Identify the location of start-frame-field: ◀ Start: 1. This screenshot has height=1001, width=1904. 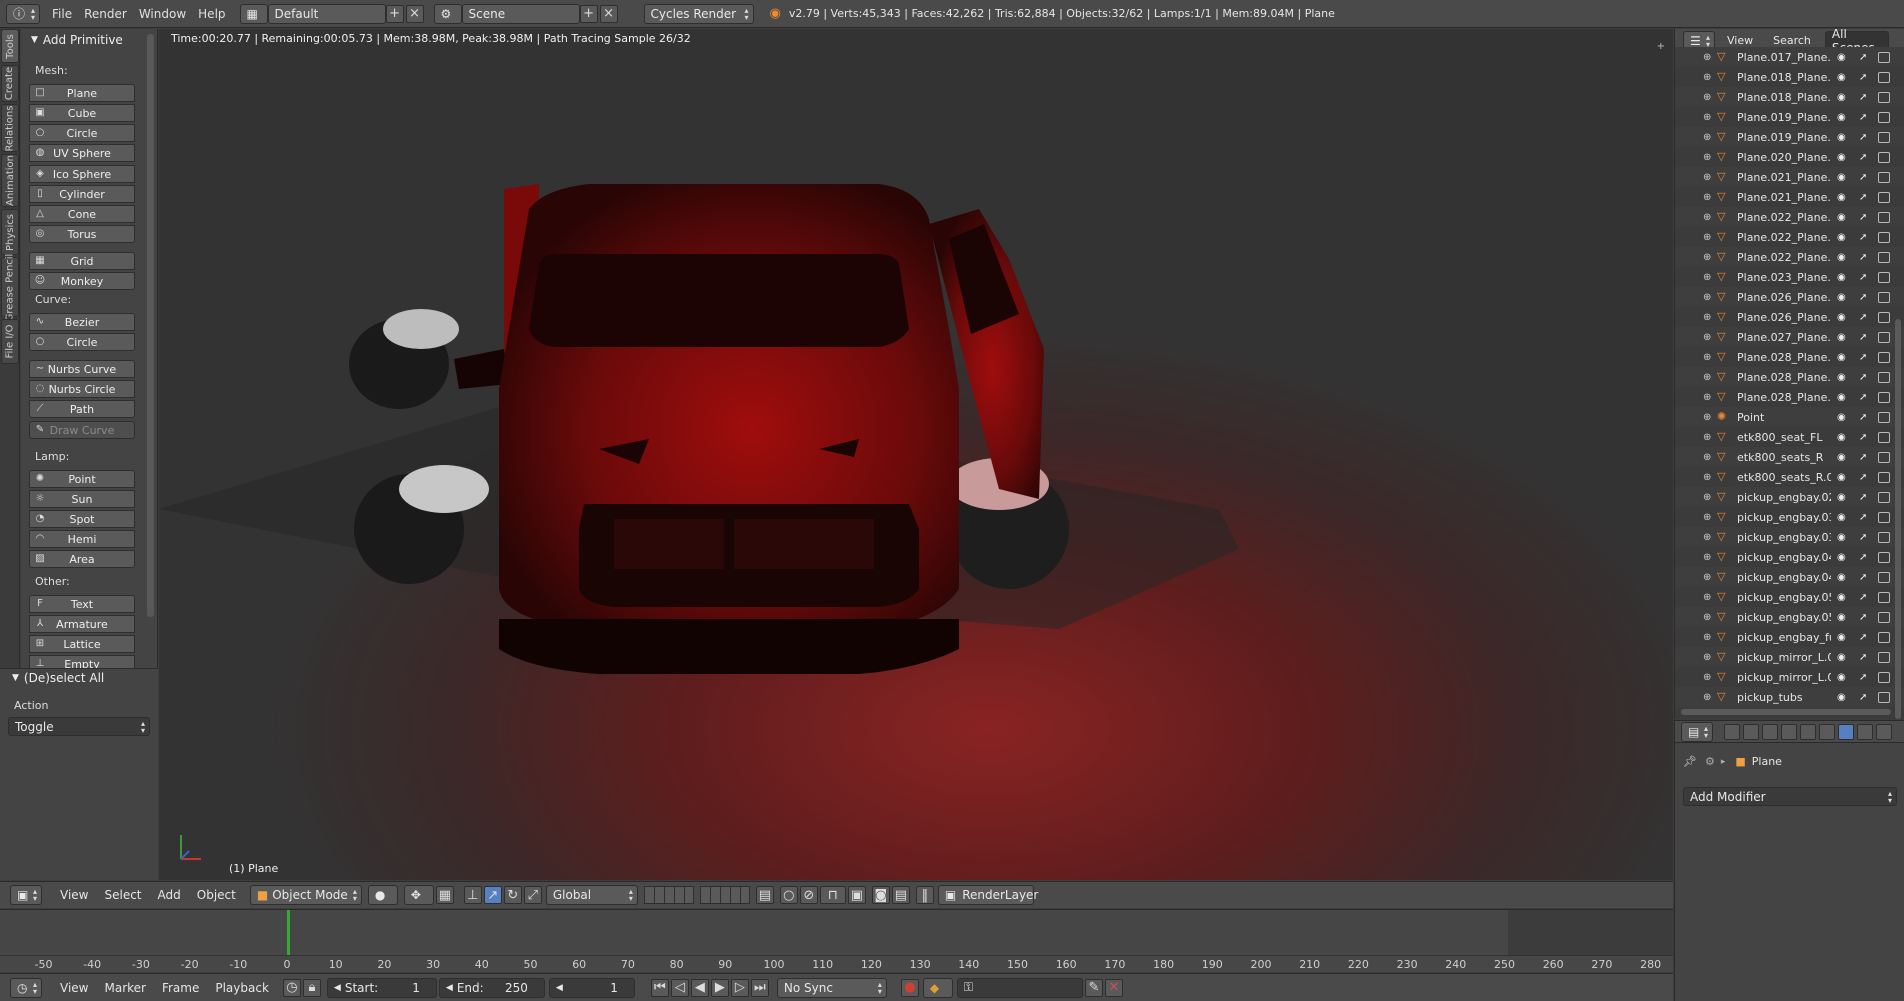
(381, 987).